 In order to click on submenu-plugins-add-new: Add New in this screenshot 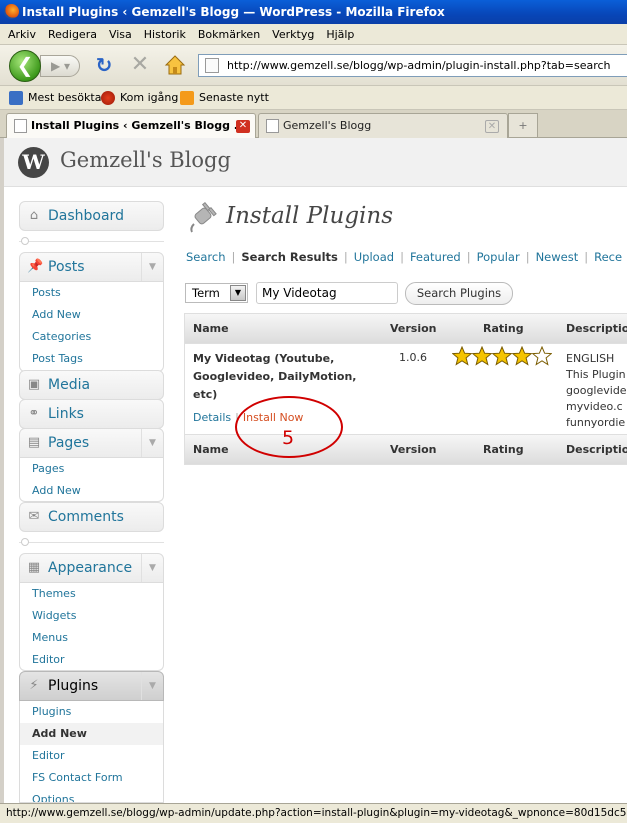, I will do `click(91, 734)`.